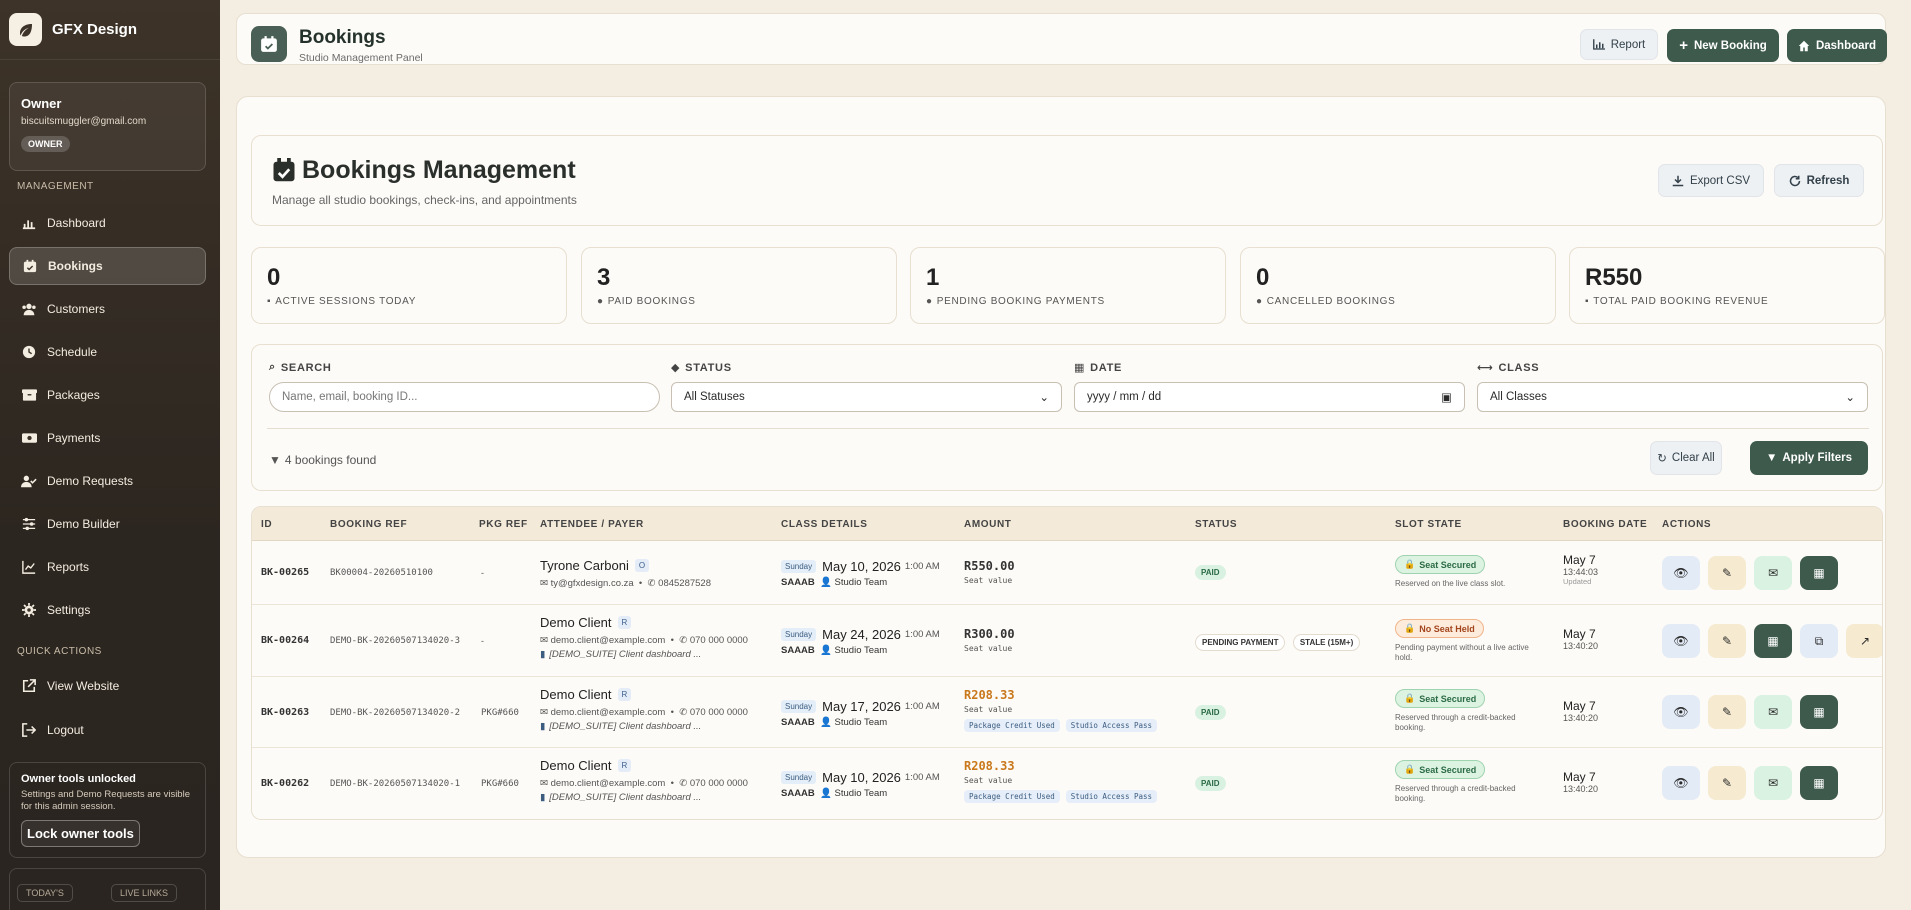 The image size is (1911, 910). I want to click on clear-all-button: ↻ Clear All, so click(1686, 458).